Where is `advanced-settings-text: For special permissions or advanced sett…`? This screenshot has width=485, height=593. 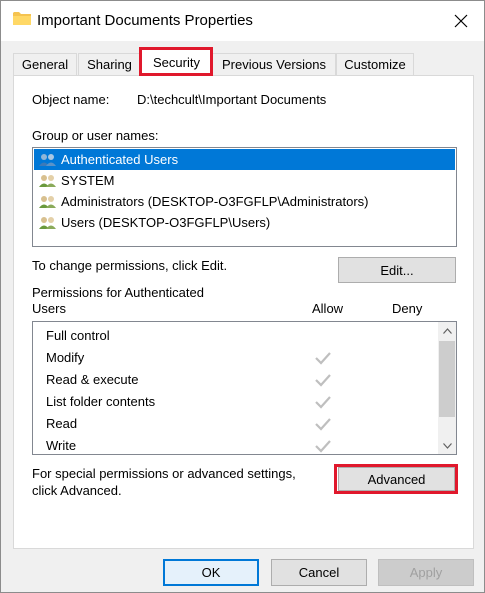
advanced-settings-text: For special permissions or advanced sett… is located at coordinates (164, 473).